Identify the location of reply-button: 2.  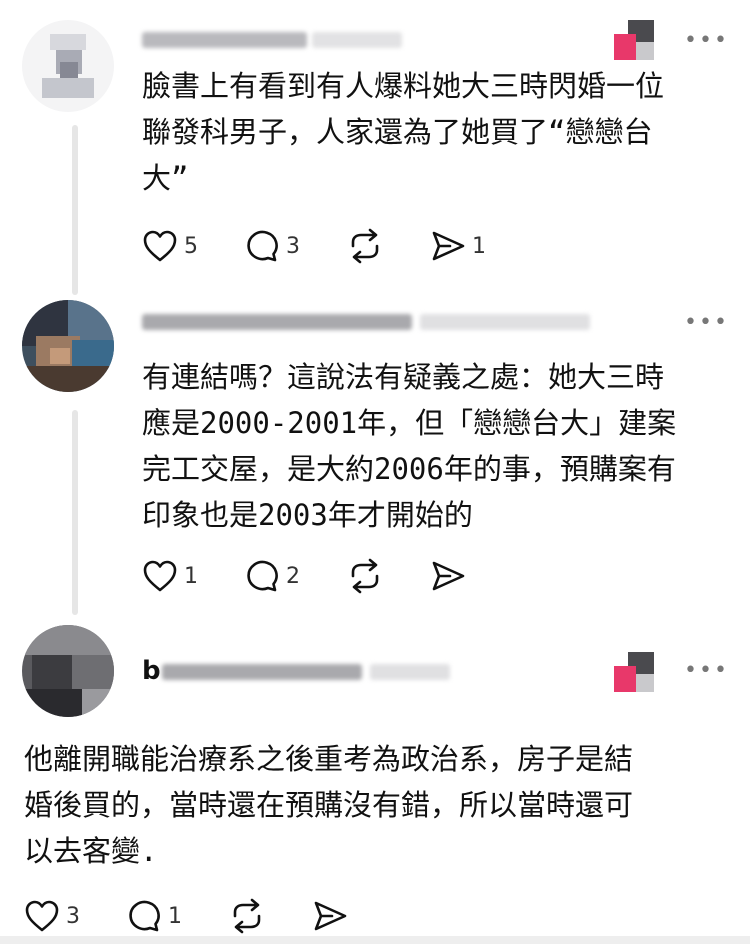
(272, 576).